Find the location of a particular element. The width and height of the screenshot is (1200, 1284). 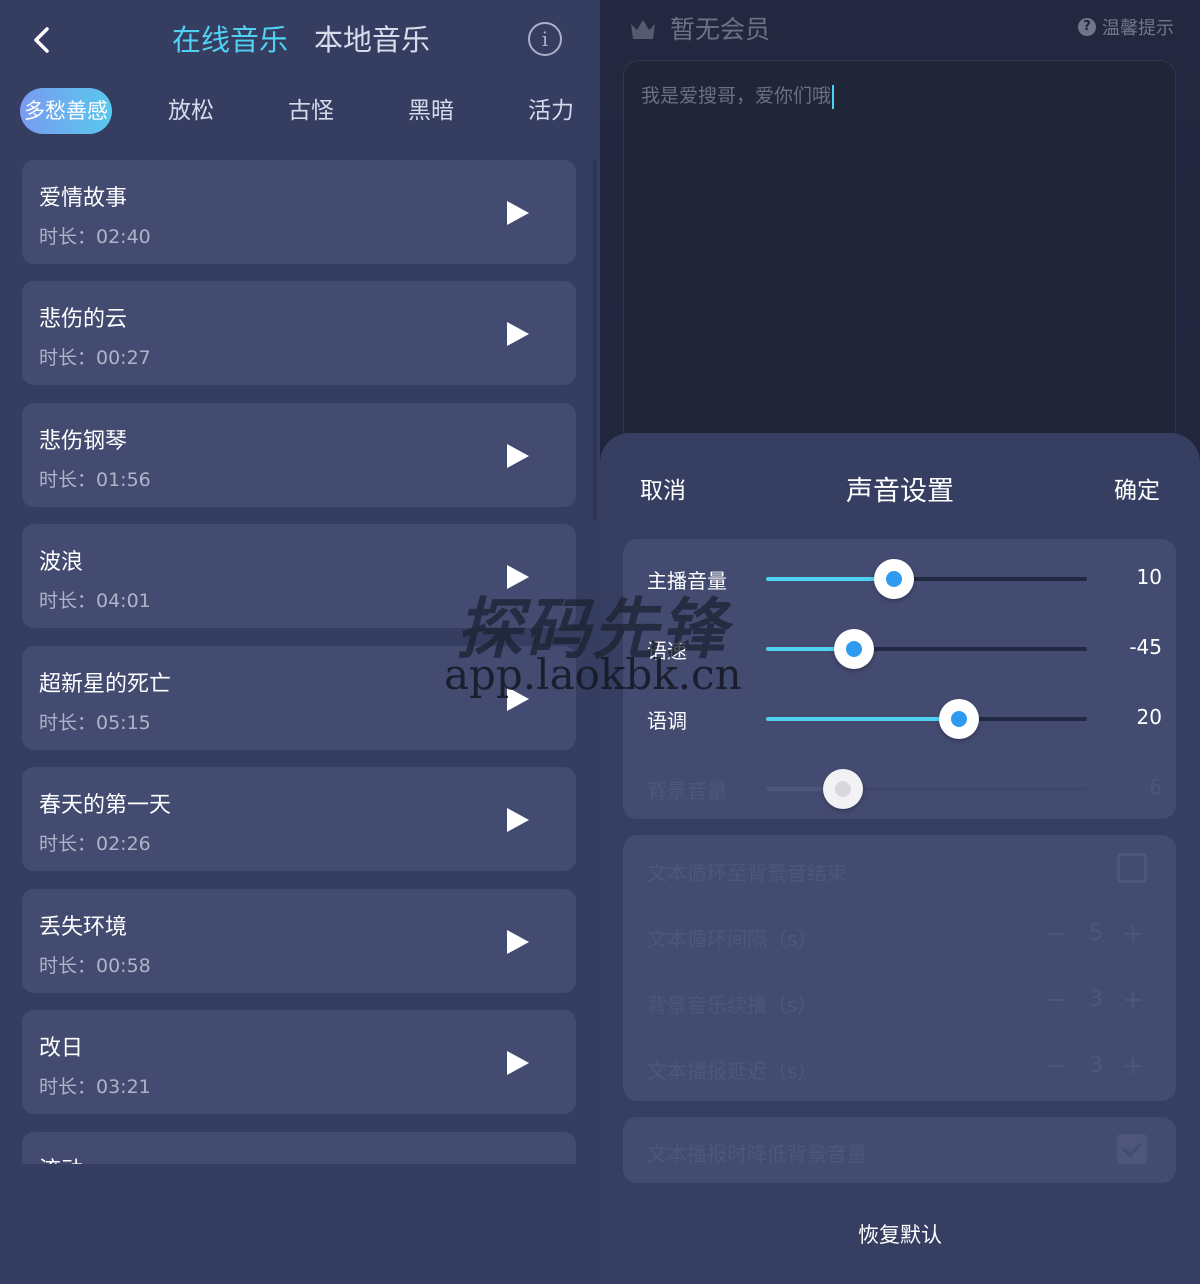

category-tab-energetic: 活力 is located at coordinates (551, 111).